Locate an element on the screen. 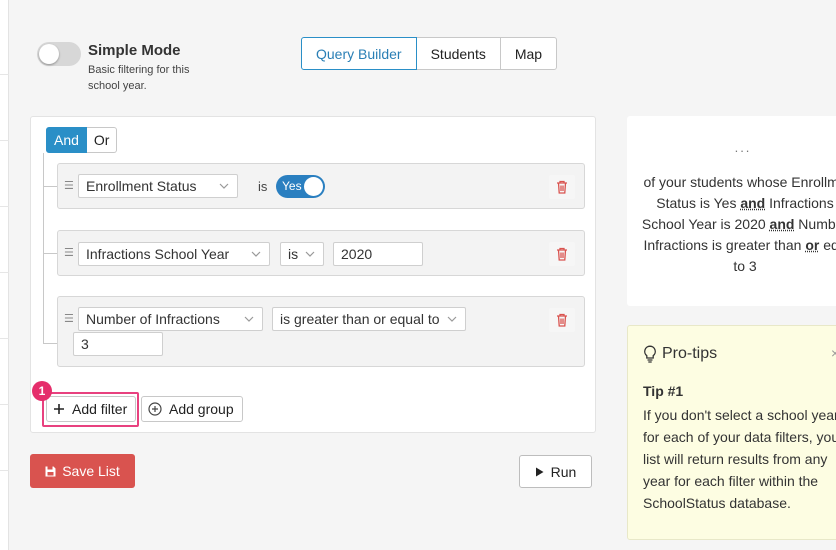  summary-fragment: Number is located at coordinates (817, 224).